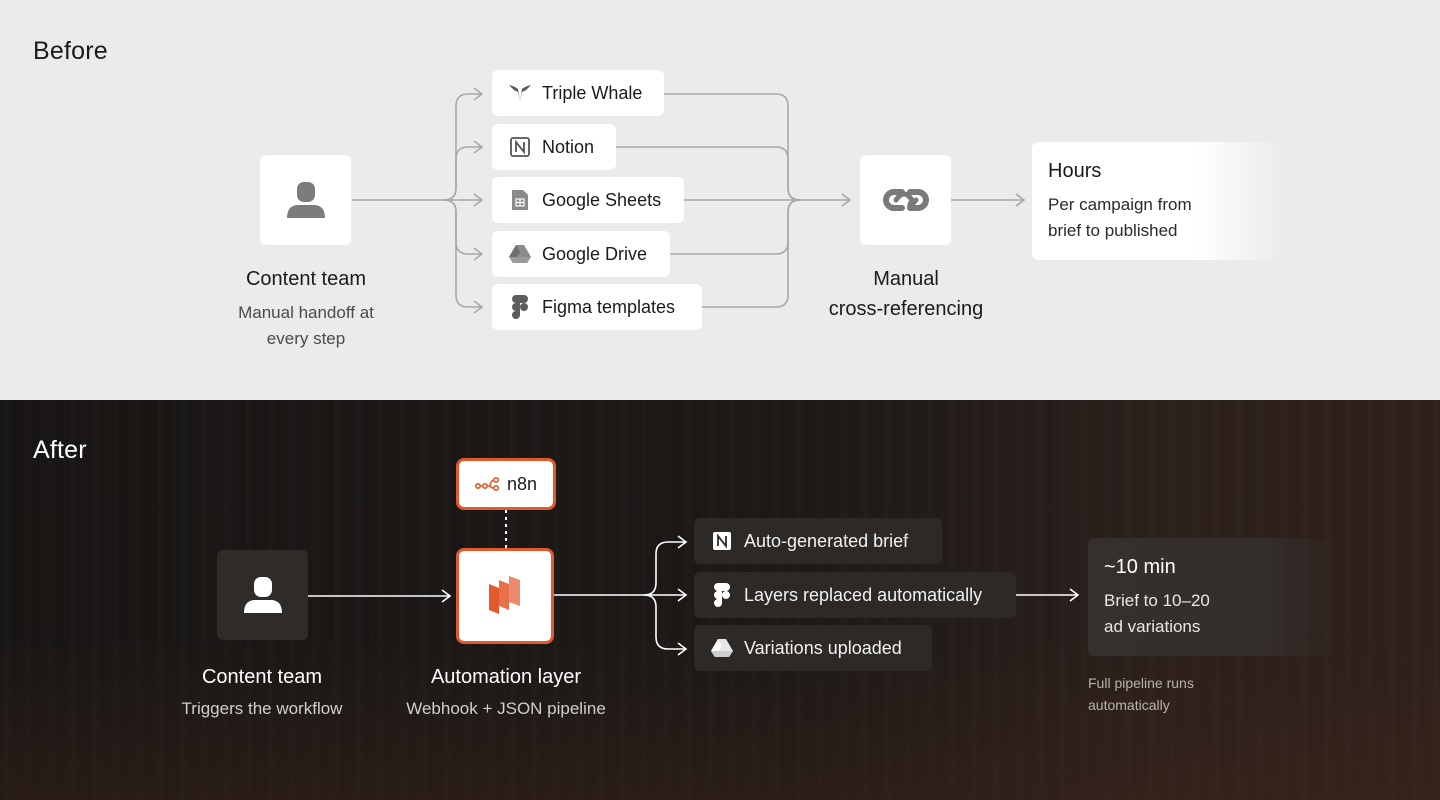 Image resolution: width=1440 pixels, height=800 pixels. Describe the element at coordinates (609, 306) in the screenshot. I see `tool-label: Figma templates` at that location.